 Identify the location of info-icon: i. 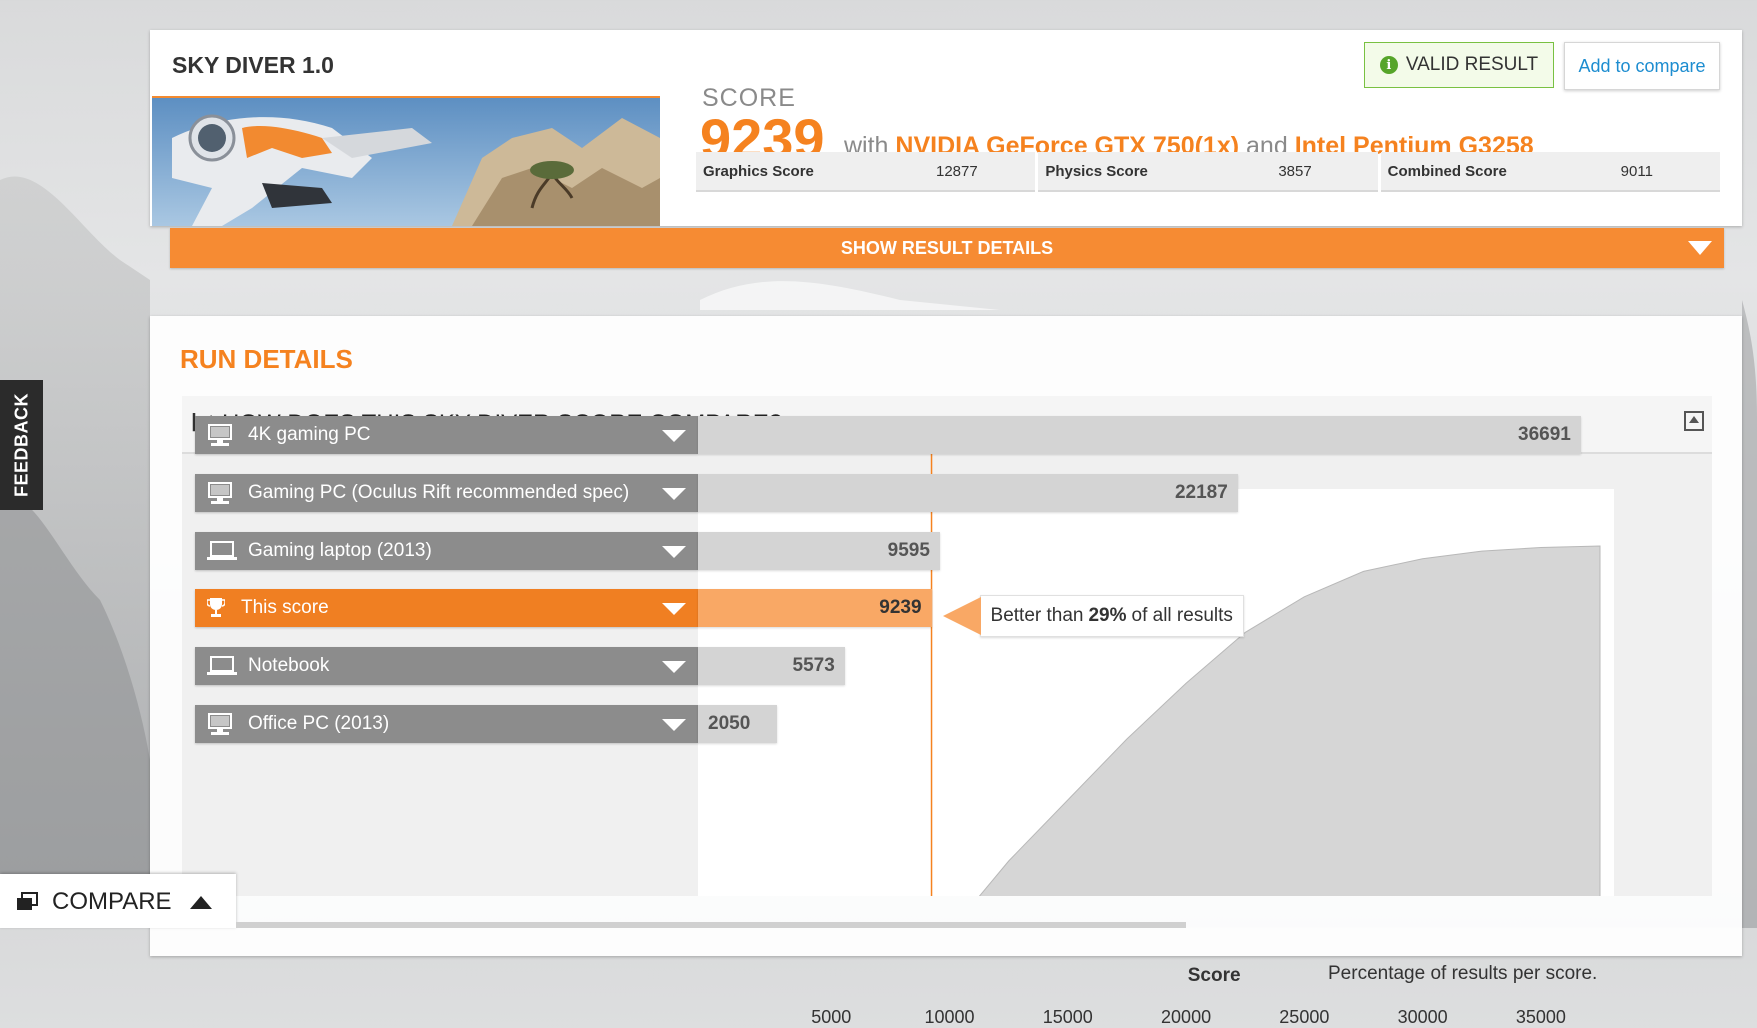
(1388, 65).